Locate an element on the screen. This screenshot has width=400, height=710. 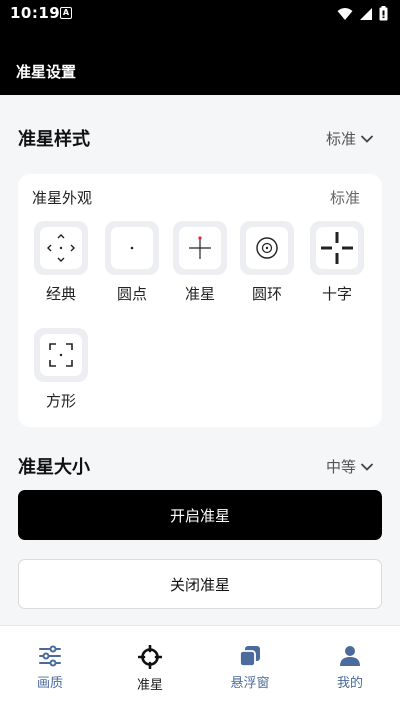
option-ring: 圆环 is located at coordinates (267, 262).